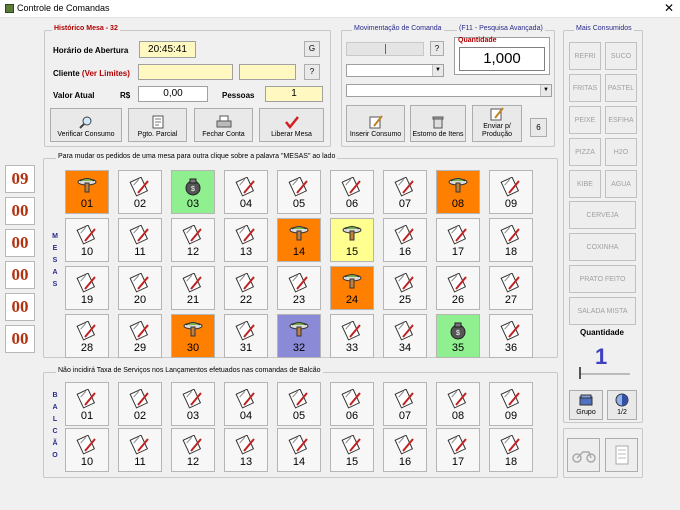 This screenshot has width=680, height=510. What do you see at coordinates (352, 192) in the screenshot?
I see `mesa-button: 06` at bounding box center [352, 192].